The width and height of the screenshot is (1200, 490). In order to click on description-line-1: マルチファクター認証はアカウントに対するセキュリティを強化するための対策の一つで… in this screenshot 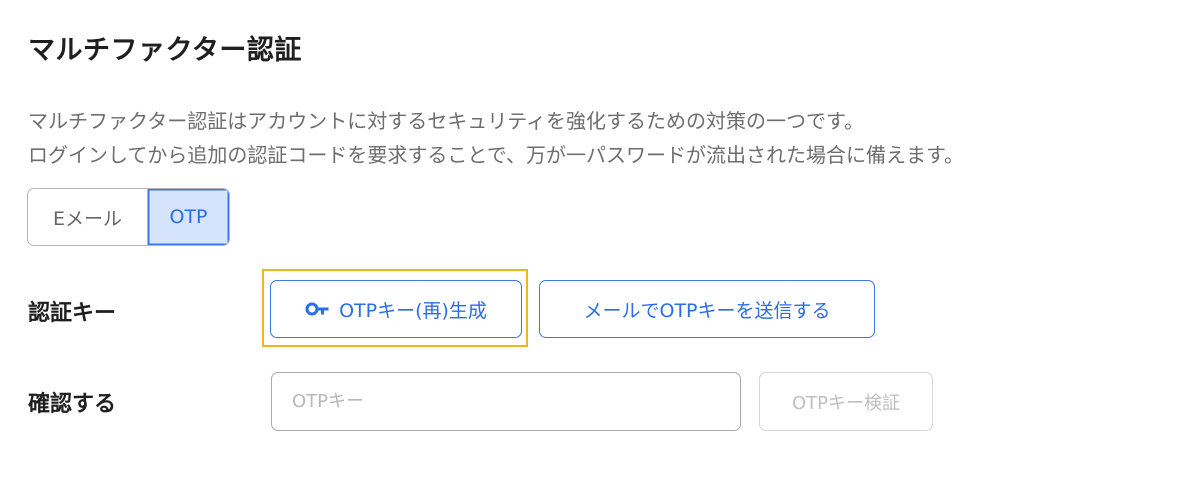, I will do `click(446, 121)`.